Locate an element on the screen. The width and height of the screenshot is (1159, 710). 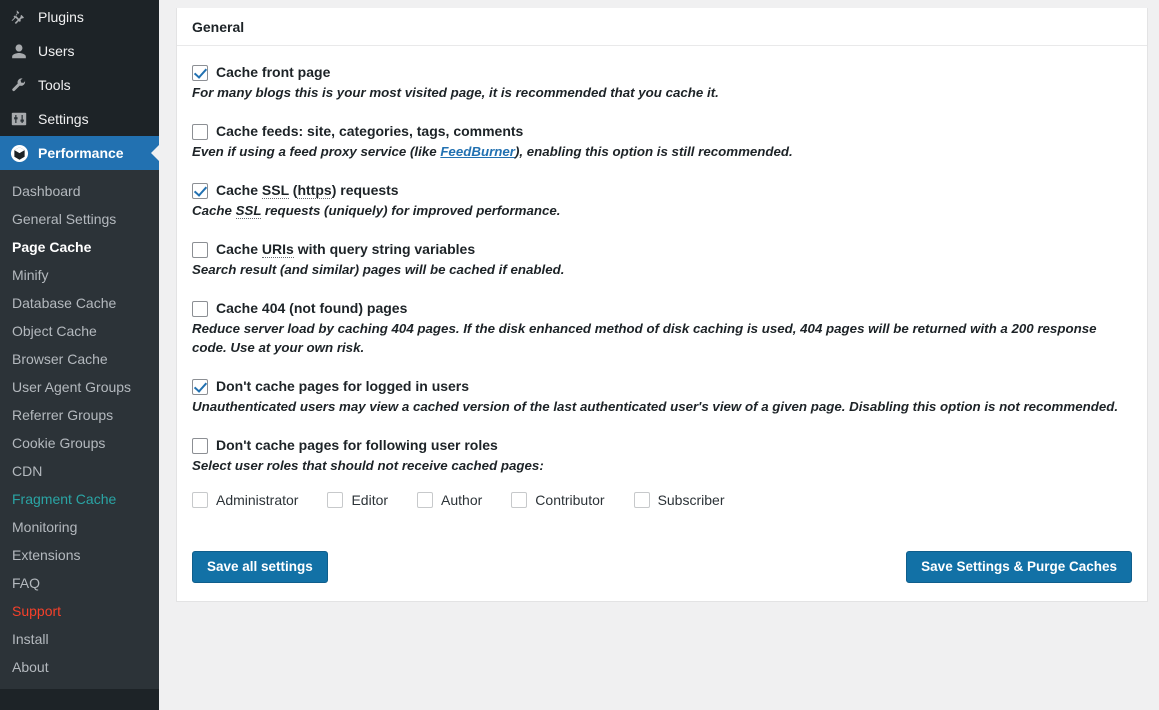
sidebar-subitem-browser-cache: Browser Cache is located at coordinates (79, 359).